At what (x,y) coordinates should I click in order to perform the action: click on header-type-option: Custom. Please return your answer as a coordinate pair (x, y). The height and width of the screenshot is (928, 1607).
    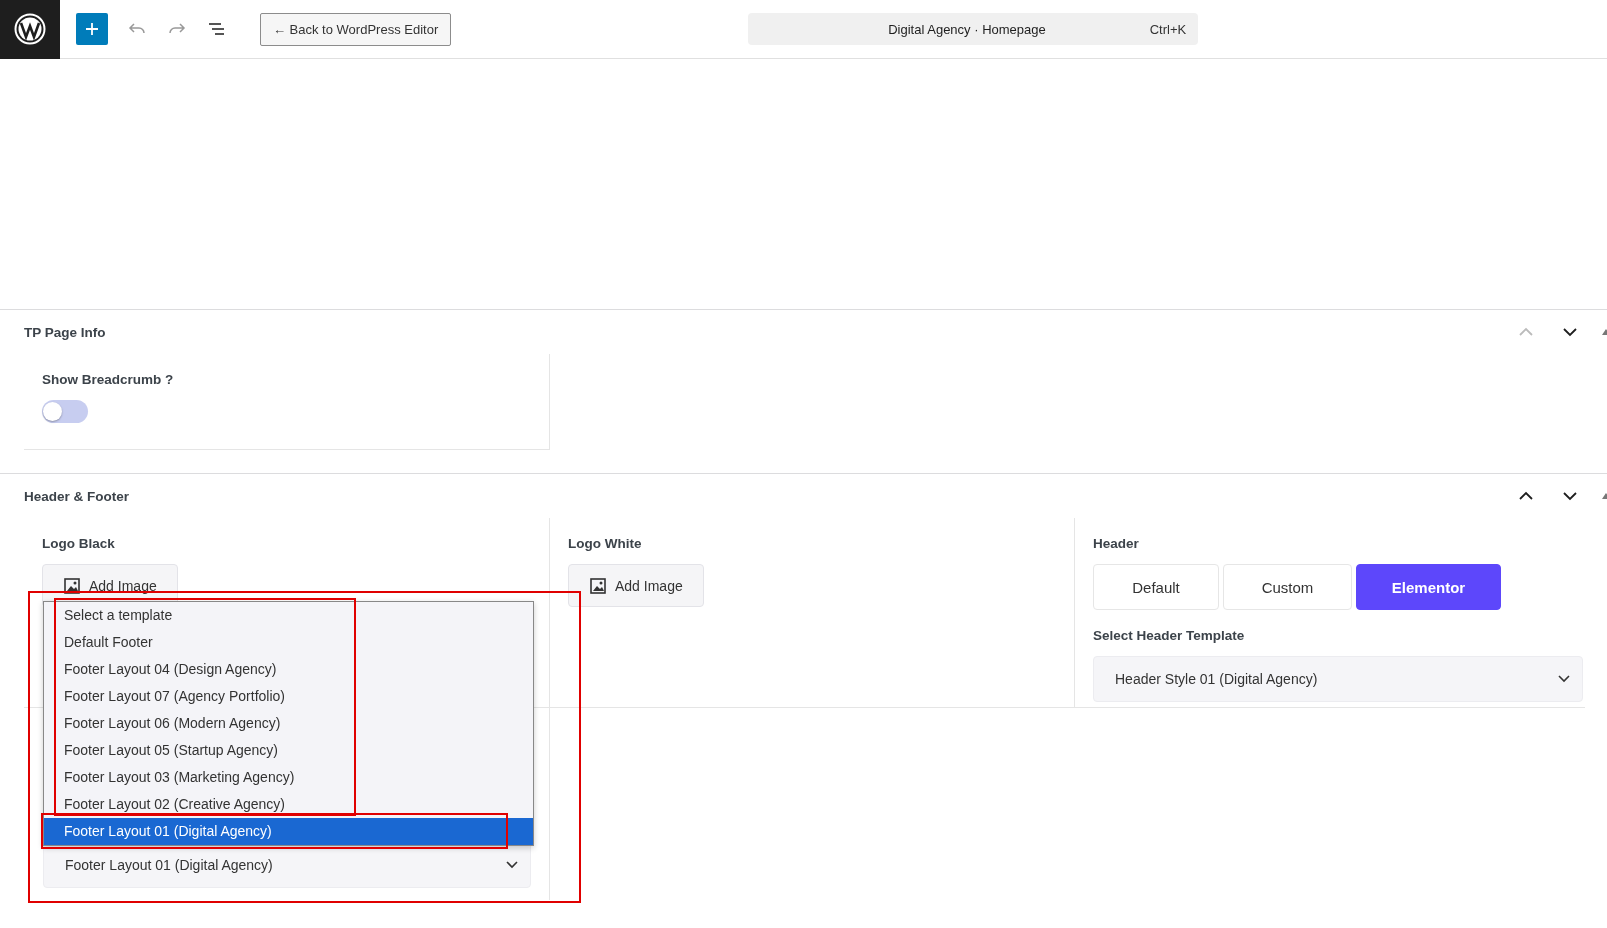
    Looking at the image, I should click on (1287, 587).